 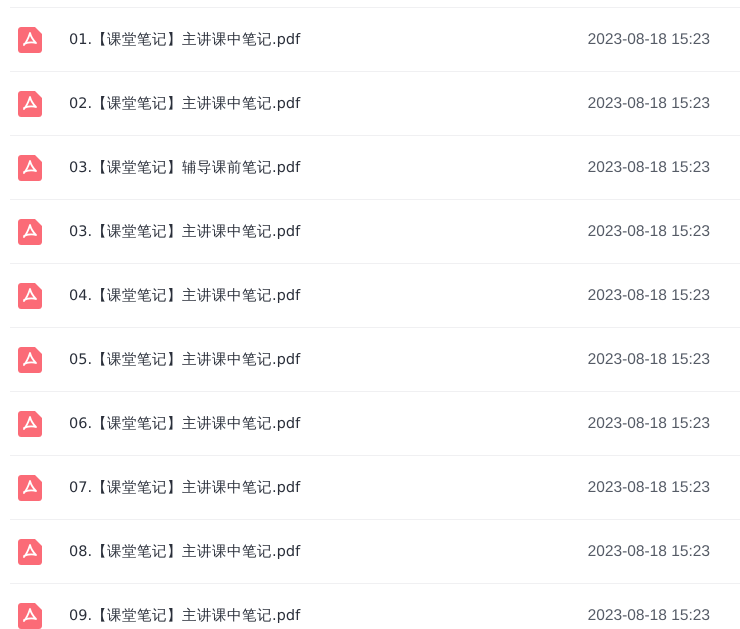 What do you see at coordinates (328, 551) in the screenshot?
I see `file-name: 08.【课堂笔记】主讲课中笔记.pdf` at bounding box center [328, 551].